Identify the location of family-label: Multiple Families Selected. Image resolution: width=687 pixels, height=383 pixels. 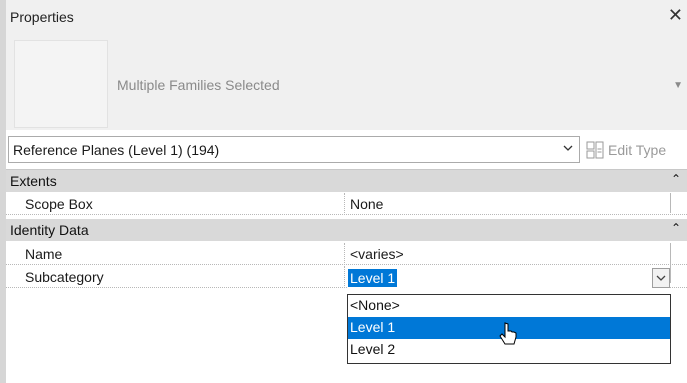
(198, 85).